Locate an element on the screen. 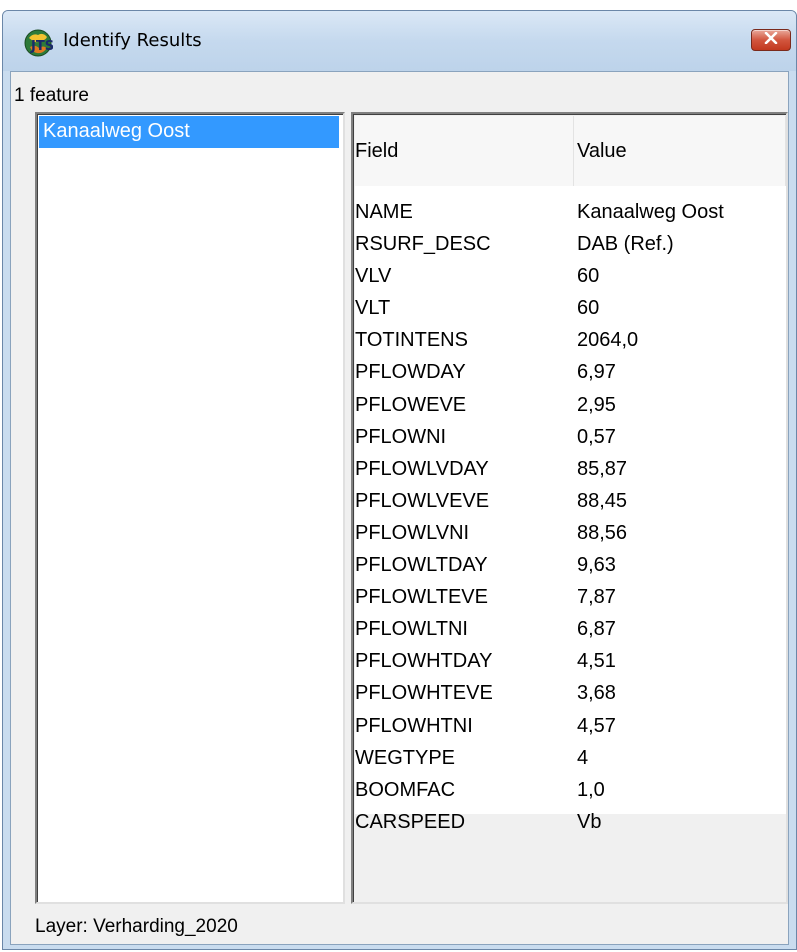  table-row: PFLOWDAY 6,97 is located at coordinates (570, 372).